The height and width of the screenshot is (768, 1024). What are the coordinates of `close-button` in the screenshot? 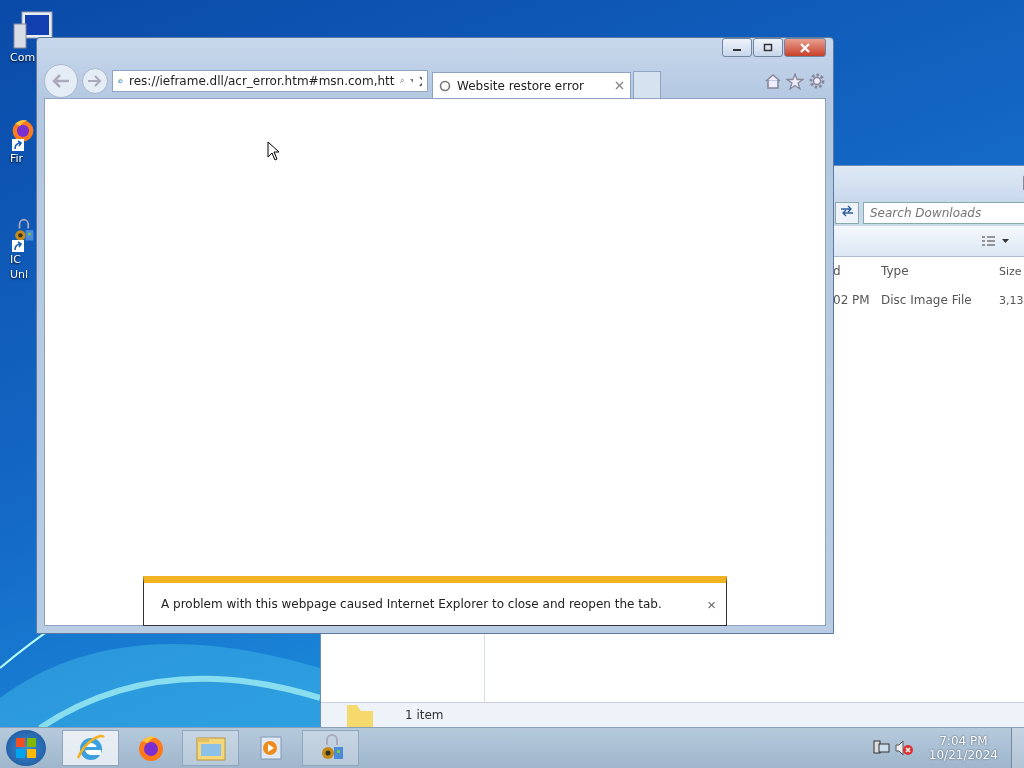 It's located at (805, 47).